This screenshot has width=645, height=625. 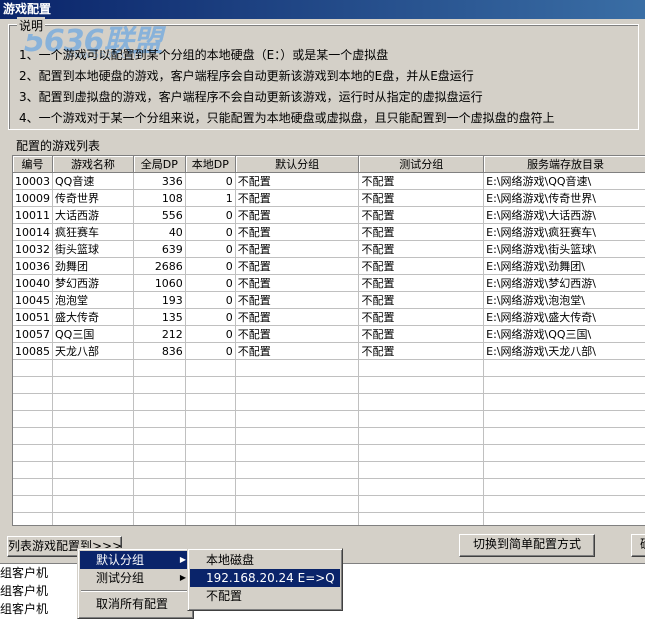 What do you see at coordinates (210, 164) in the screenshot?
I see `column-header-local-dp: 本地DP` at bounding box center [210, 164].